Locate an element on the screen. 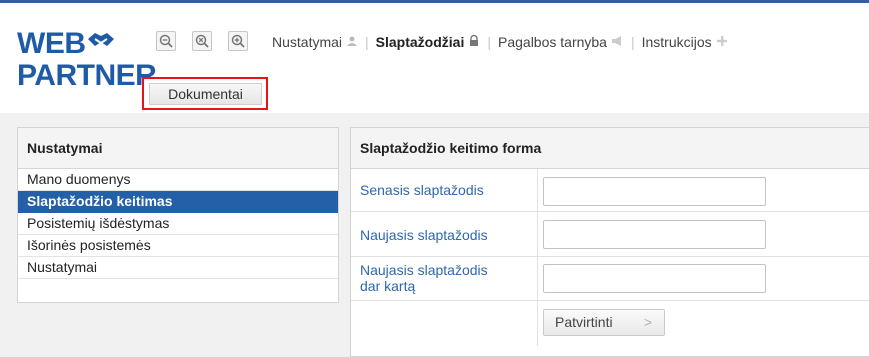 The height and width of the screenshot is (357, 869). confirm-button-label: Patvirtinti is located at coordinates (584, 322).